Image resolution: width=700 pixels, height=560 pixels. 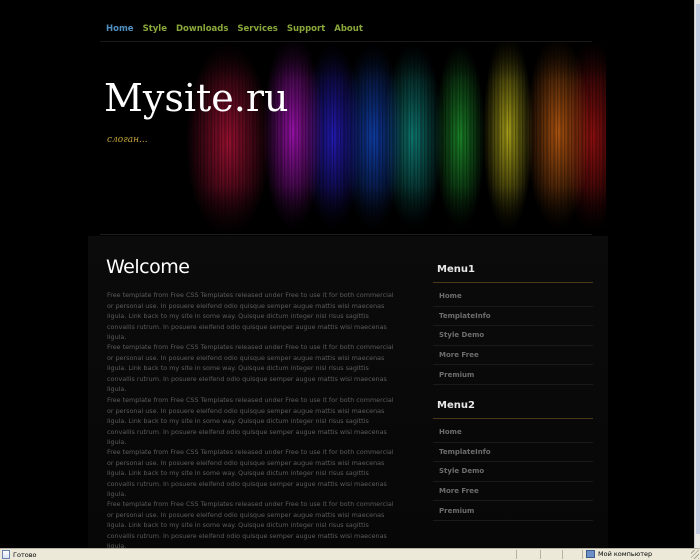 I want to click on status-text: Готово, so click(x=25, y=554).